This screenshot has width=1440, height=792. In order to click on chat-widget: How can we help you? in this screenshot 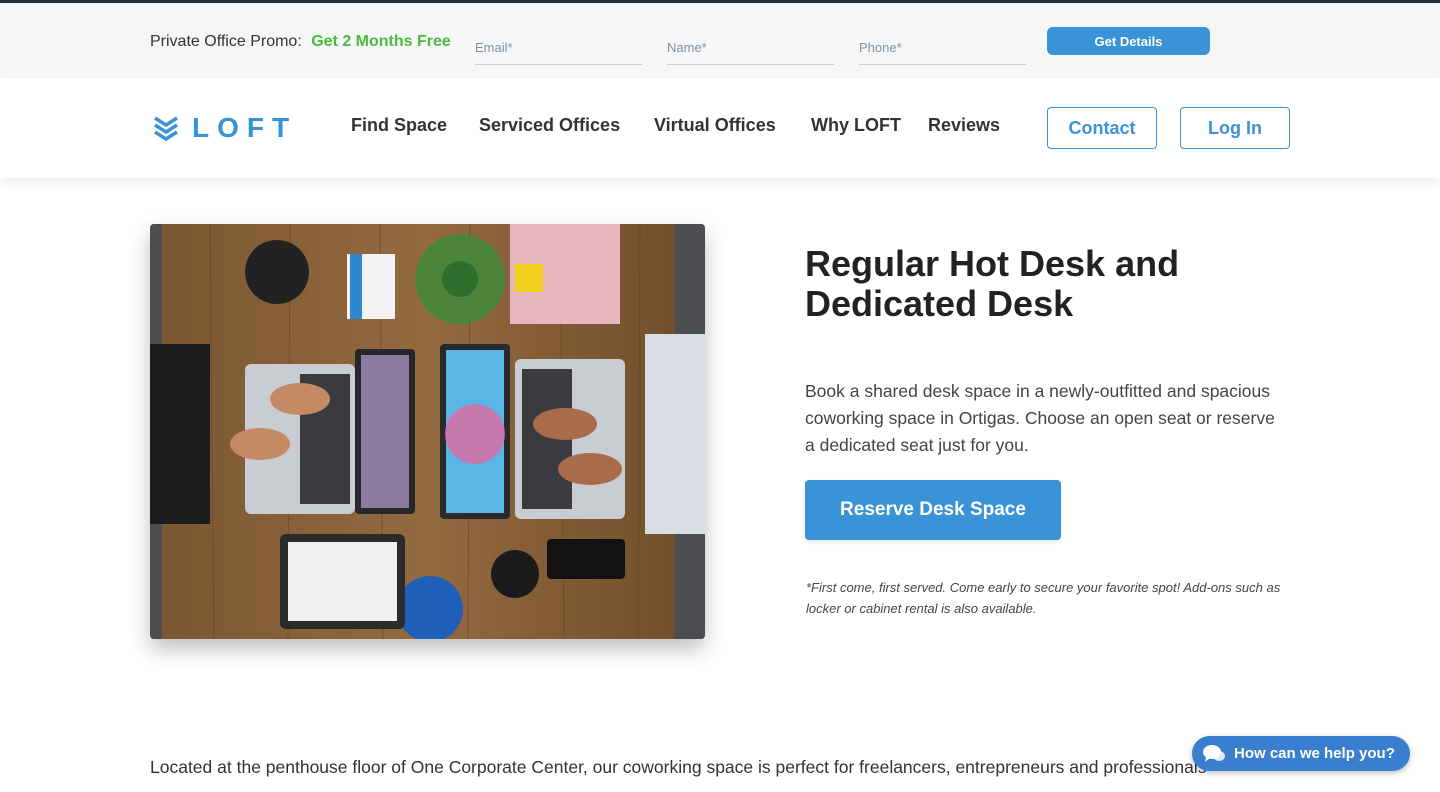, I will do `click(1301, 753)`.